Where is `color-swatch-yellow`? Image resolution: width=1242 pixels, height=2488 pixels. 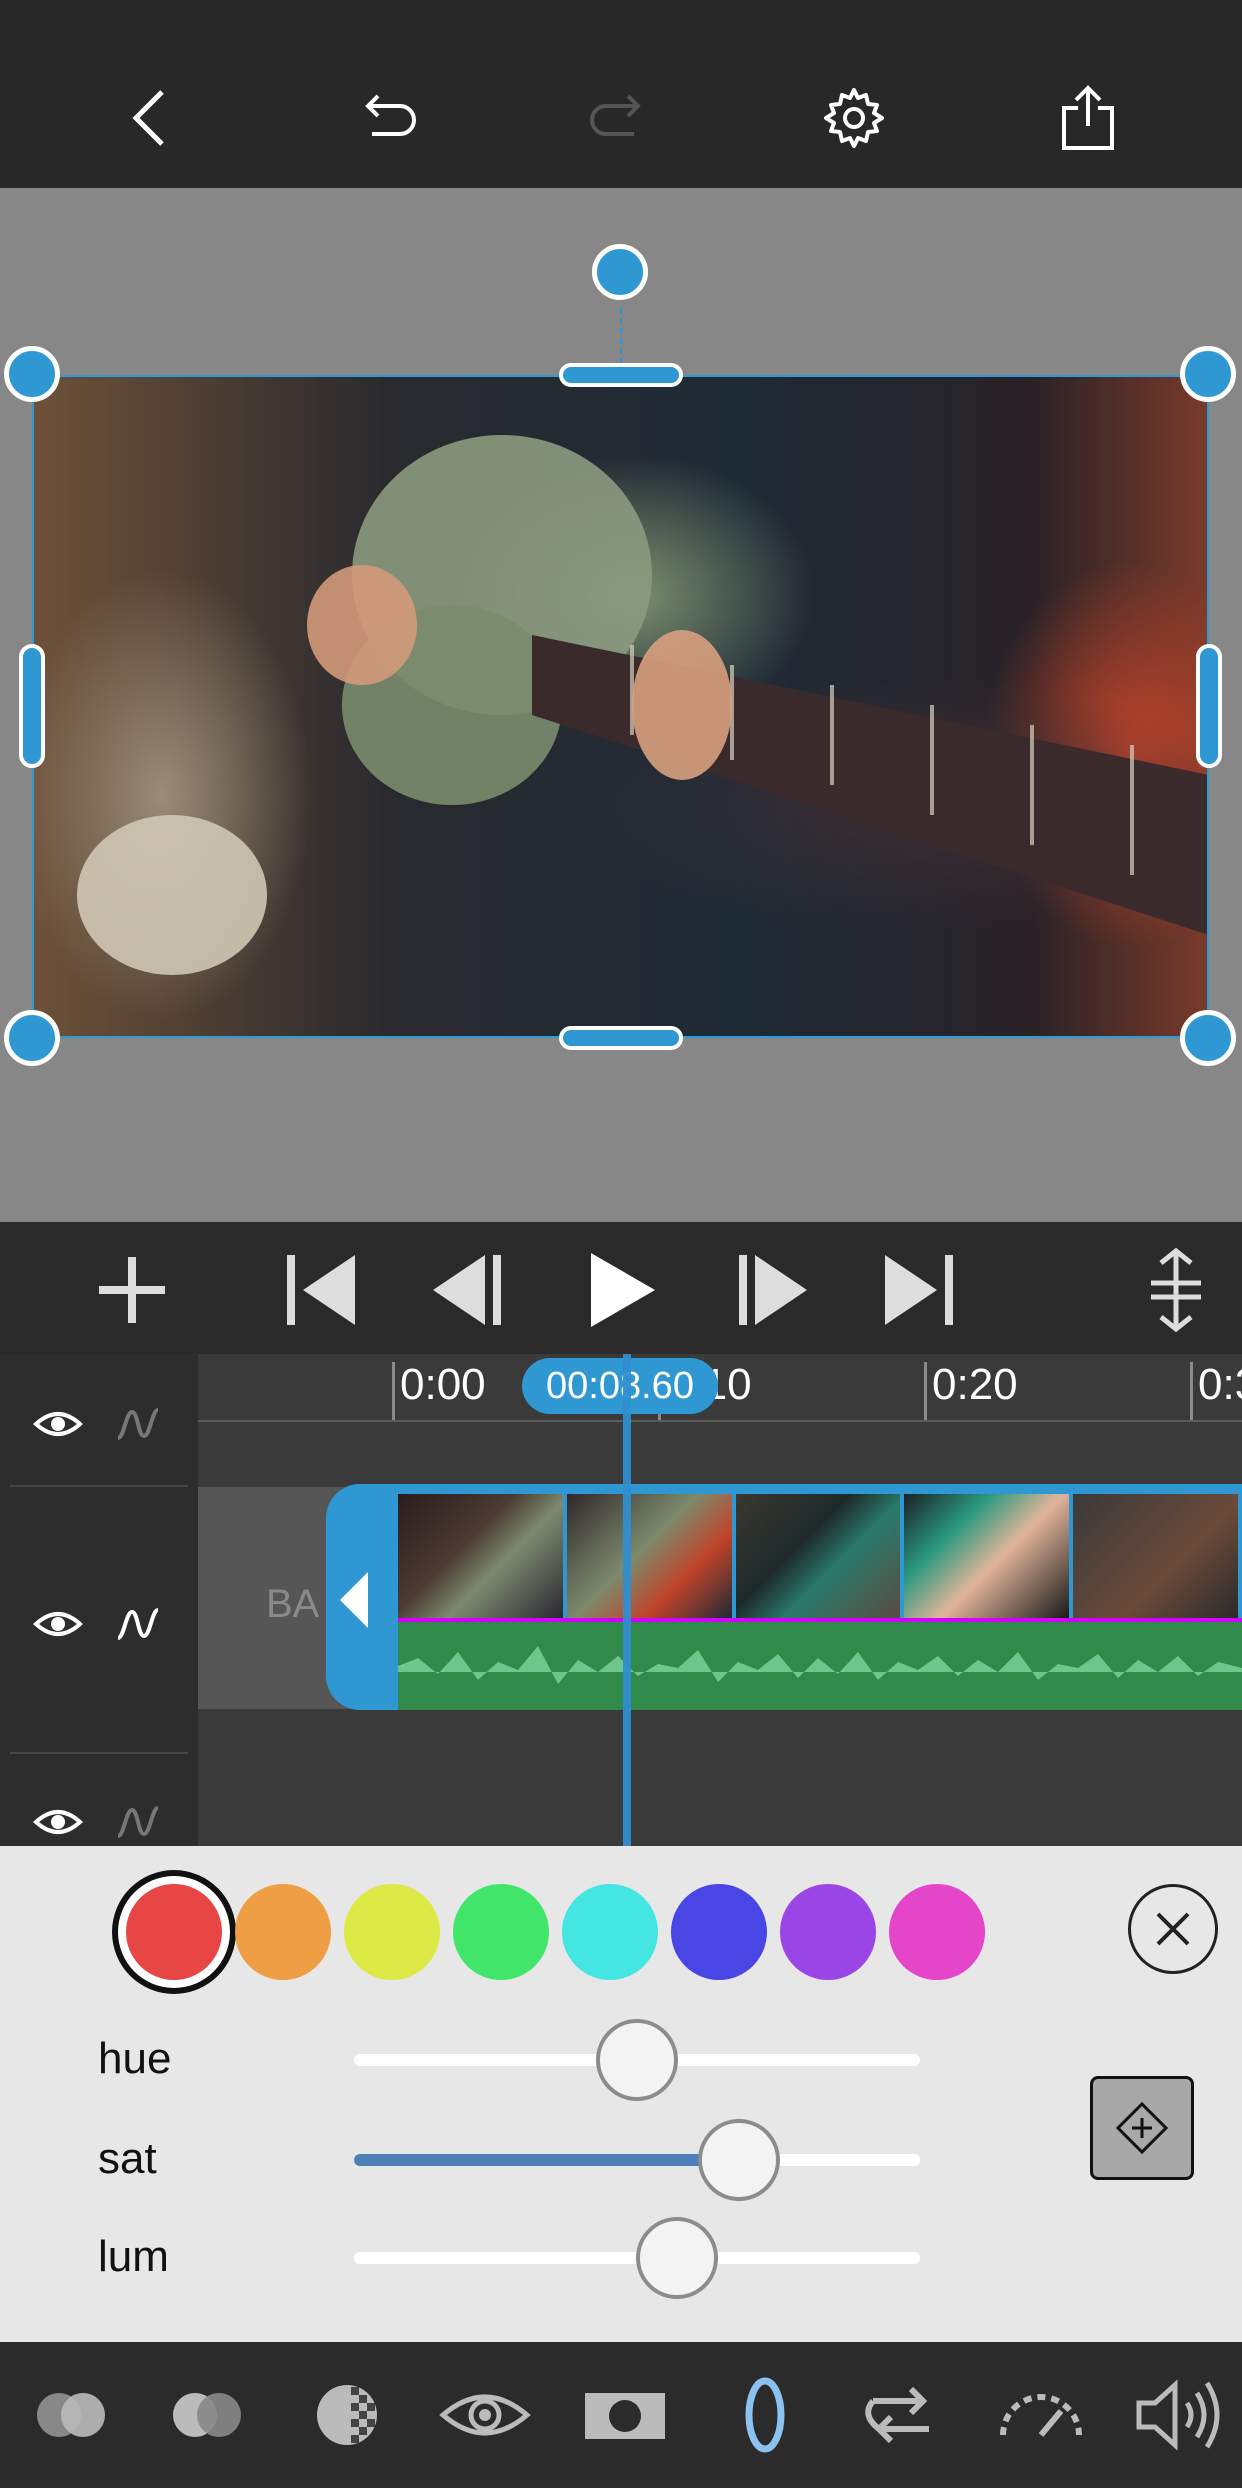 color-swatch-yellow is located at coordinates (392, 1932).